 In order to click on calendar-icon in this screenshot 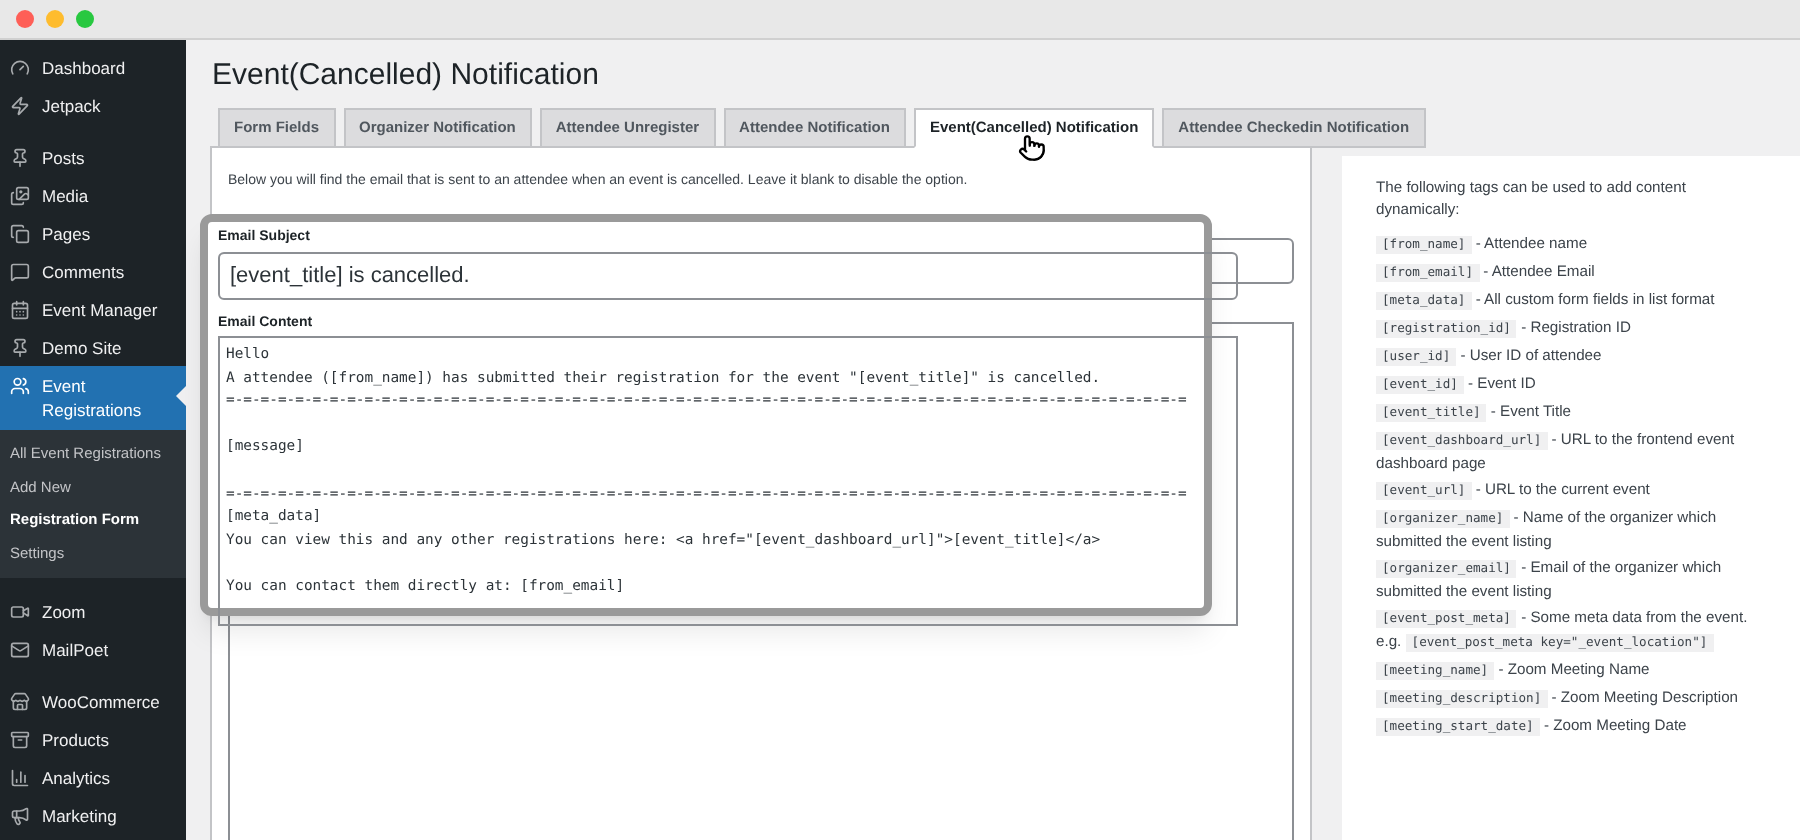, I will do `click(20, 309)`.